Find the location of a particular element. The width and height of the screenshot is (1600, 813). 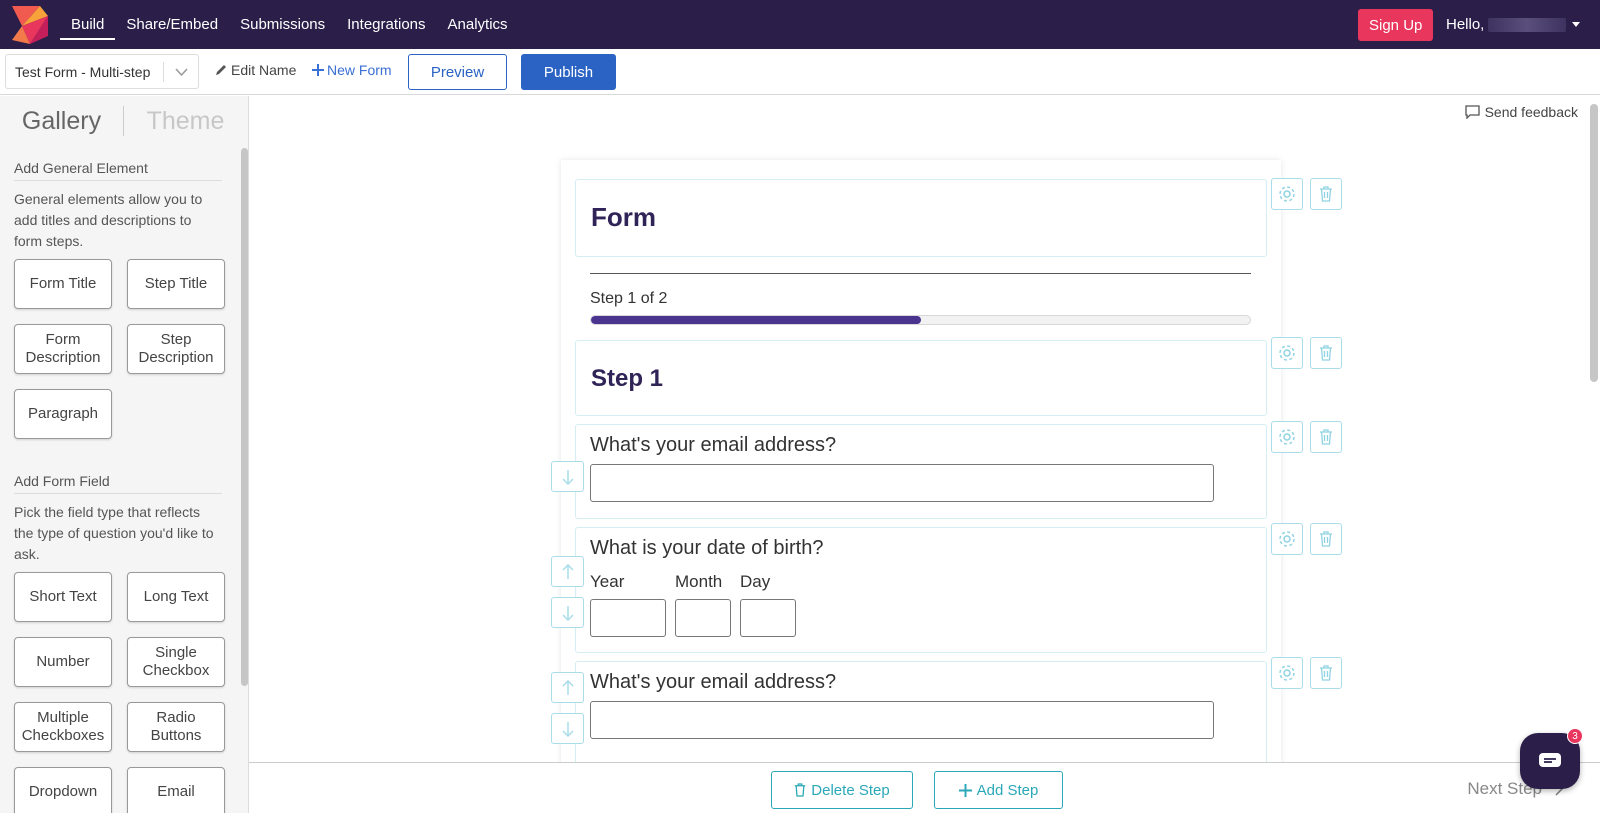

nav-analytics: Analytics is located at coordinates (478, 24).